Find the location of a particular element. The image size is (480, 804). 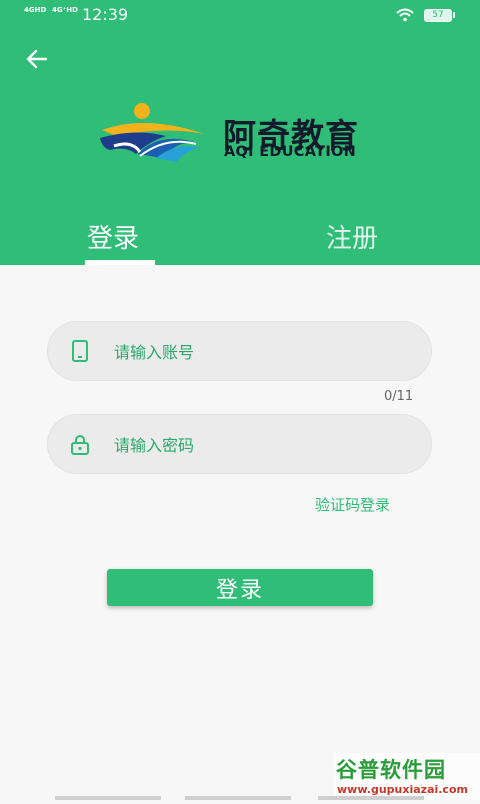

brand-name-en: AQI EDUCATION is located at coordinates (290, 152).